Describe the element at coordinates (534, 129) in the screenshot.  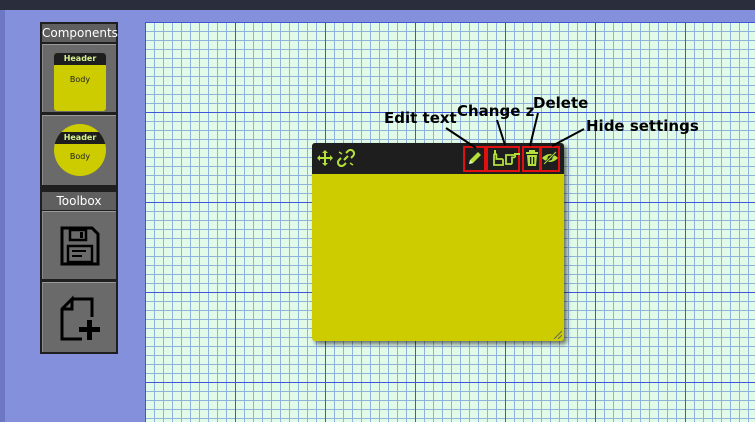
I see `delete-pointer` at that location.